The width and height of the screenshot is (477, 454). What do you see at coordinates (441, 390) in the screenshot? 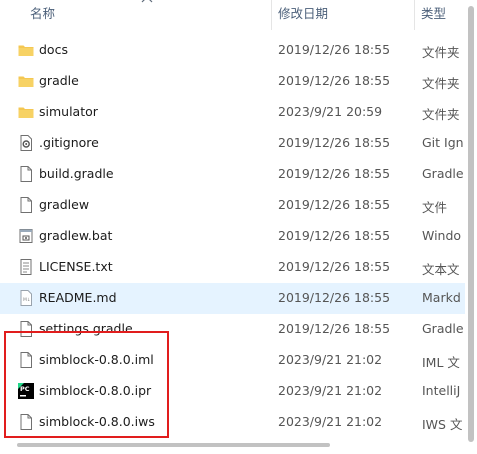
I see `file-type: IntelliJ` at bounding box center [441, 390].